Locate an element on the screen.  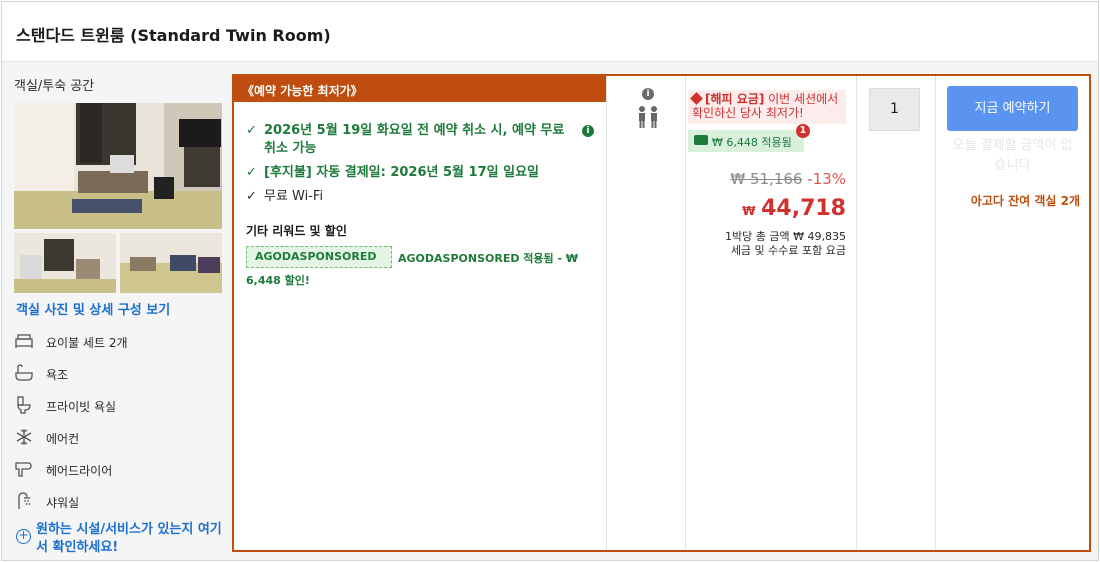
snowflake-icon is located at coordinates (24, 437).